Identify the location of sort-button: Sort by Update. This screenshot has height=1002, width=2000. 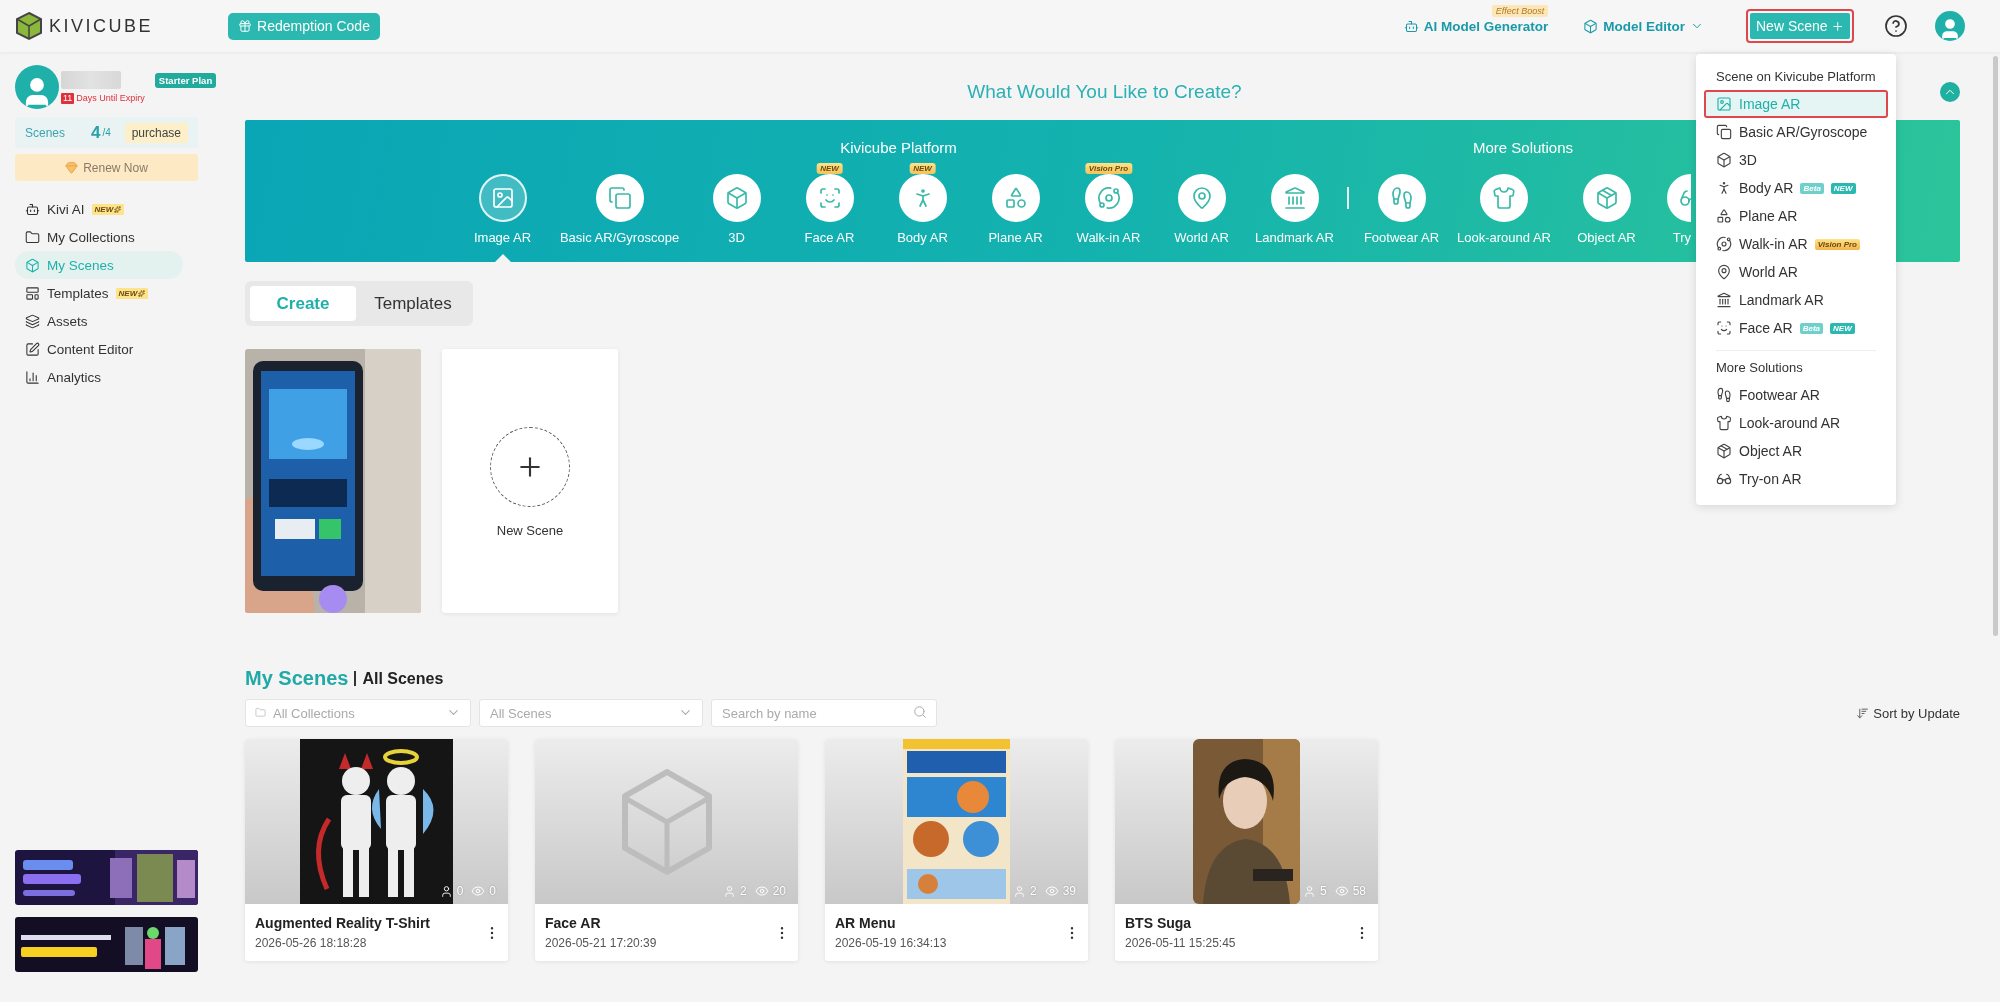
(1908, 713).